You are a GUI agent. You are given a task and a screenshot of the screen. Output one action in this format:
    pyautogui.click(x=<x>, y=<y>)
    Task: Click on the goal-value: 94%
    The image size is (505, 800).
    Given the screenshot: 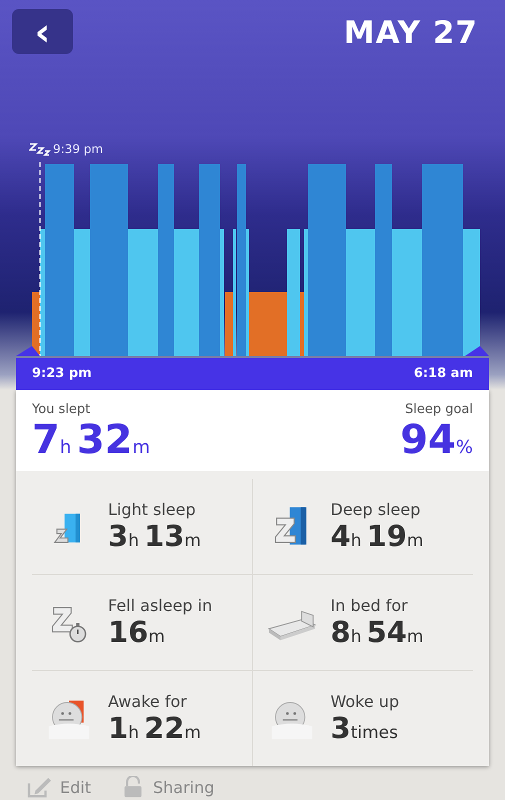 What is the action you would take?
    pyautogui.click(x=436, y=440)
    